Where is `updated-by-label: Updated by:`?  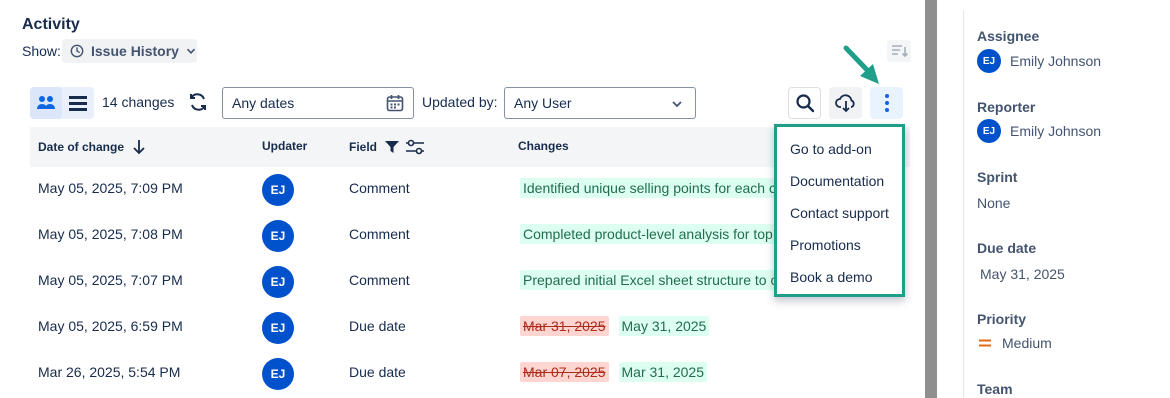
updated-by-label: Updated by: is located at coordinates (460, 102).